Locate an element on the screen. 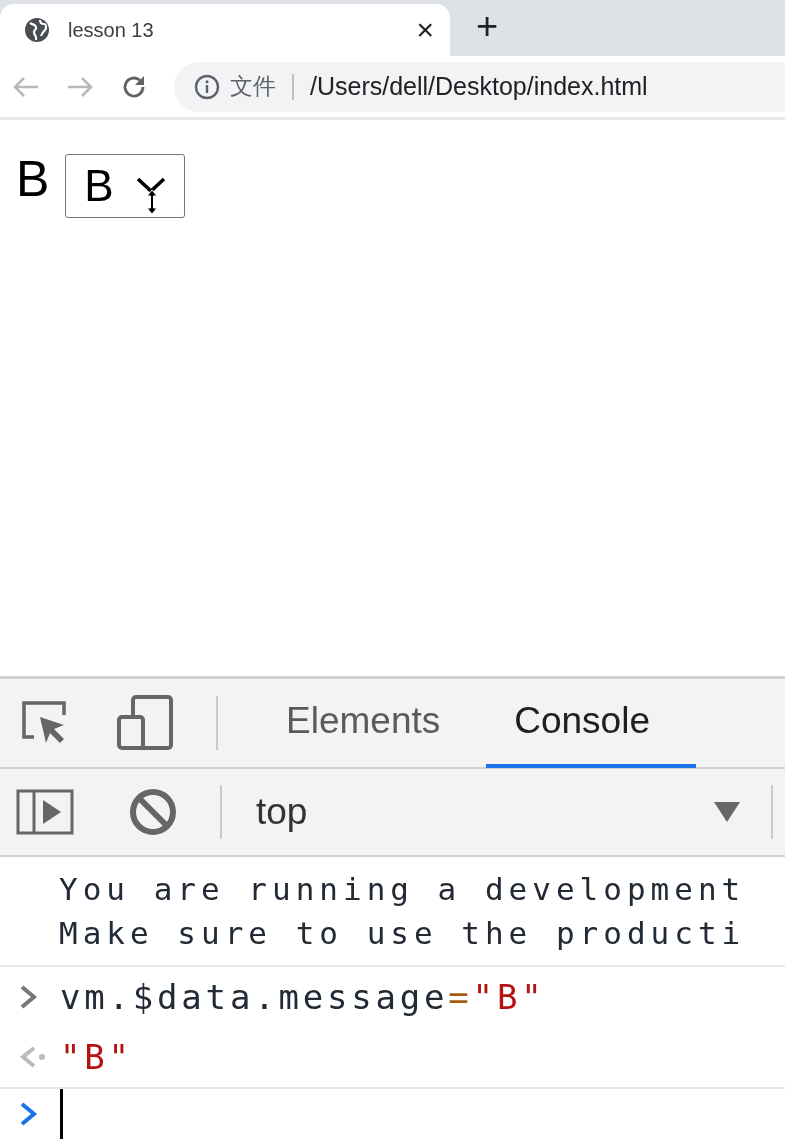 This screenshot has width=785, height=1141. scheme-label: 文件 is located at coordinates (253, 87).